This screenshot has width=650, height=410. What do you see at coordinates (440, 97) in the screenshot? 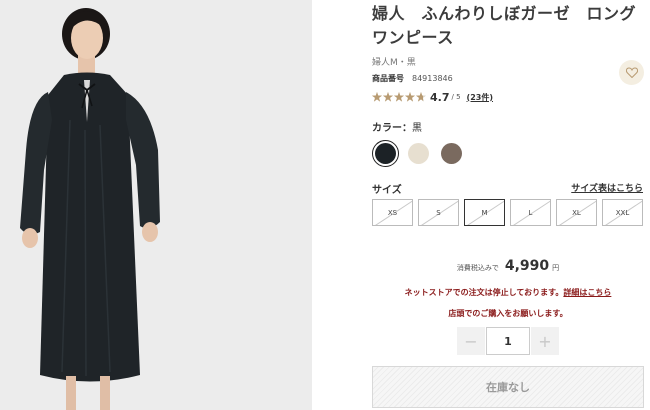
I see `rating-value: 4.7` at bounding box center [440, 97].